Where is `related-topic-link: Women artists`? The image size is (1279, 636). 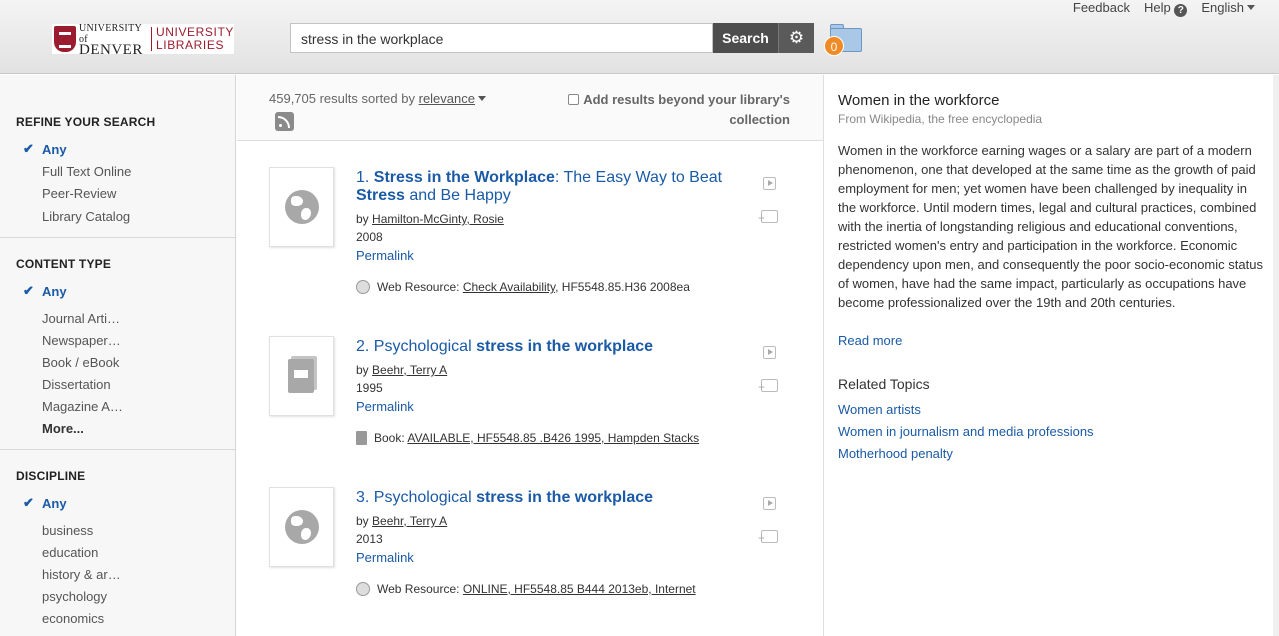
related-topic-link: Women artists is located at coordinates (879, 409).